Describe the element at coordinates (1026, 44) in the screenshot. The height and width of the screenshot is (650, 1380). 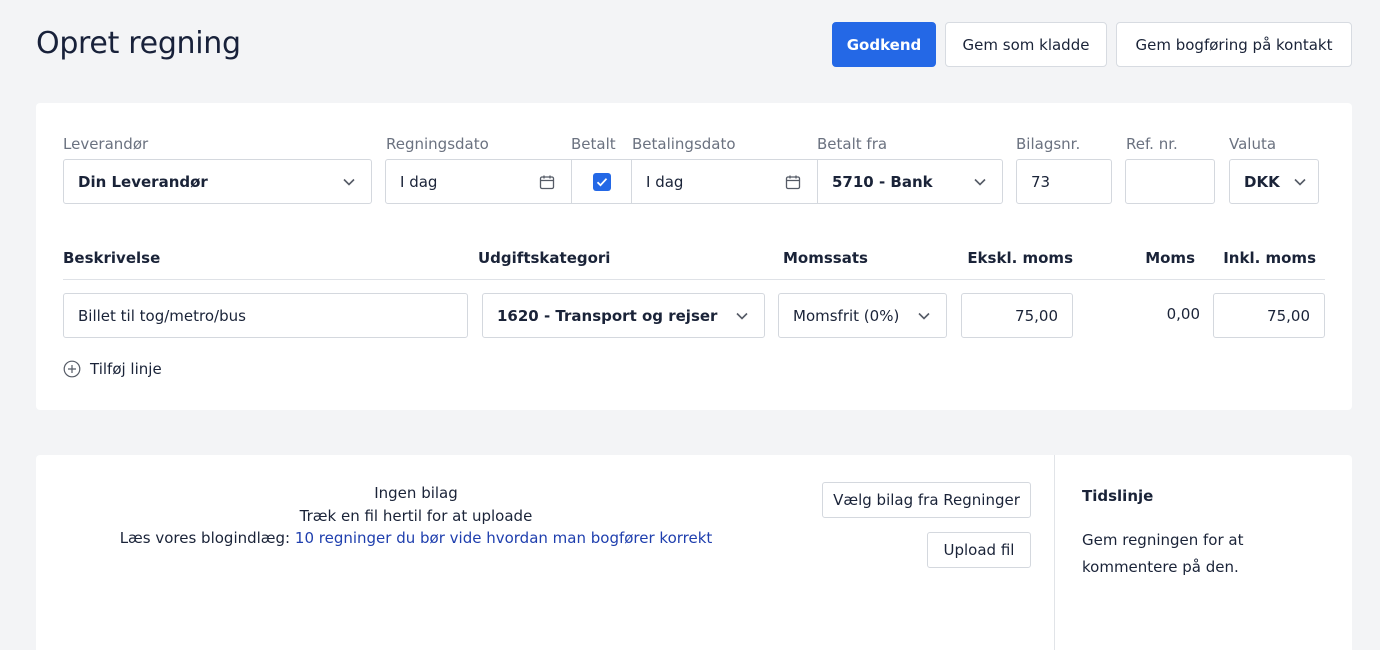
I see `save-draft-button: Gem som kladde` at that location.